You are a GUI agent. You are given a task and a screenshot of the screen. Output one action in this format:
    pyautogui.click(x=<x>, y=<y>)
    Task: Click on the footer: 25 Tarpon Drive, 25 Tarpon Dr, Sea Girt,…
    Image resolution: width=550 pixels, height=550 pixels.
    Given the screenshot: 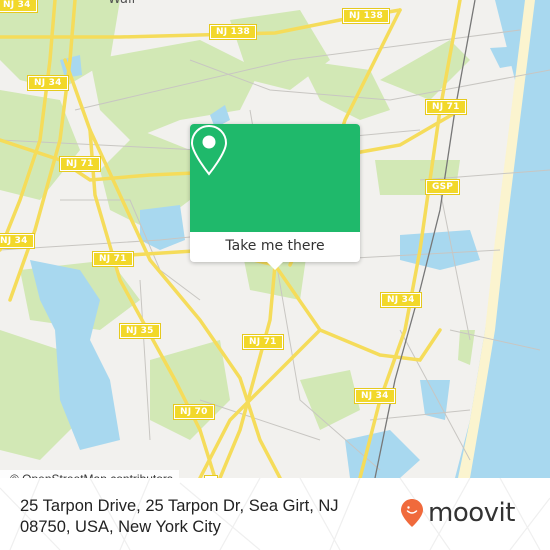 What is the action you would take?
    pyautogui.click(x=275, y=514)
    